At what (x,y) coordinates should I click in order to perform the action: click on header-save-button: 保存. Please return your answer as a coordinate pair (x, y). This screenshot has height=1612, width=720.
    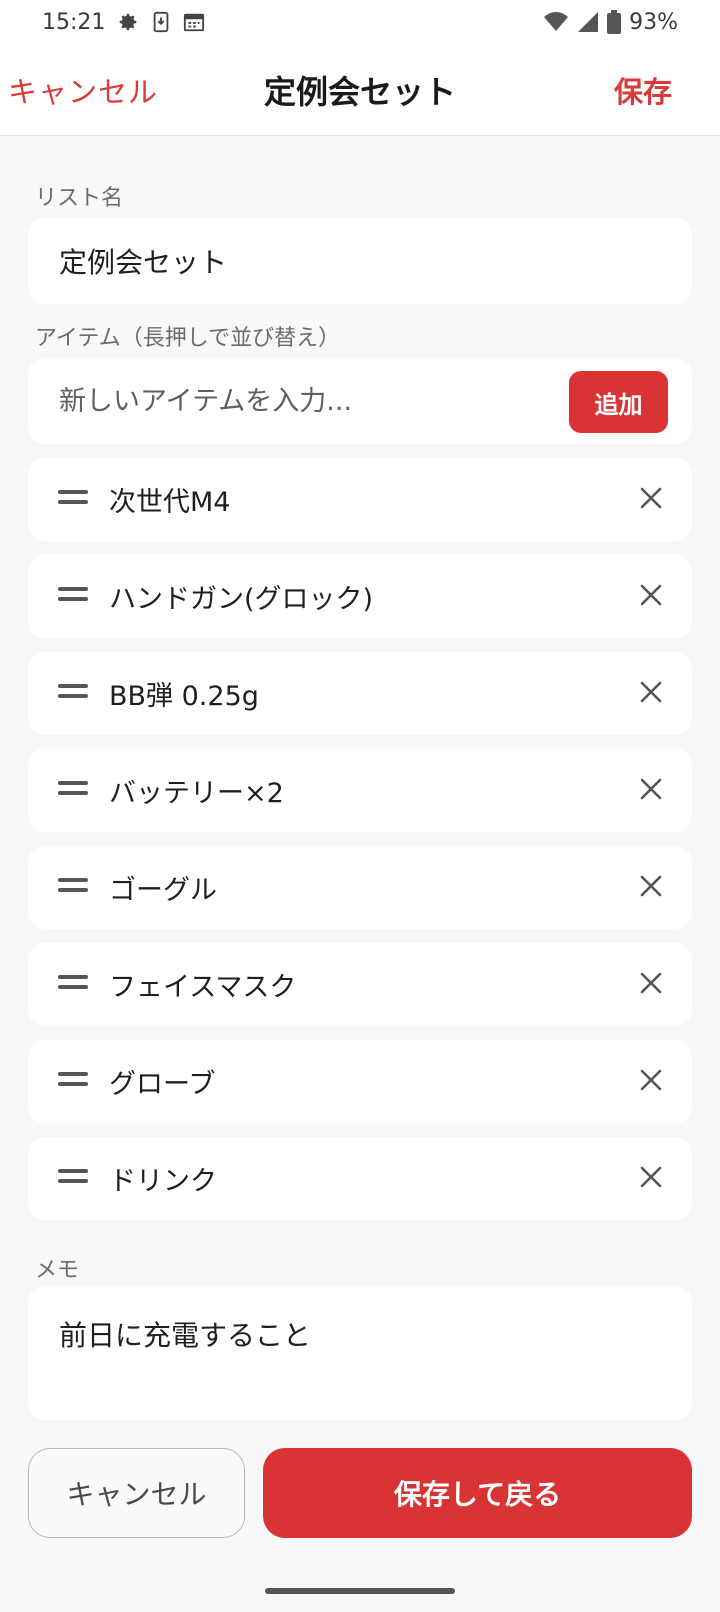
    Looking at the image, I should click on (643, 90).